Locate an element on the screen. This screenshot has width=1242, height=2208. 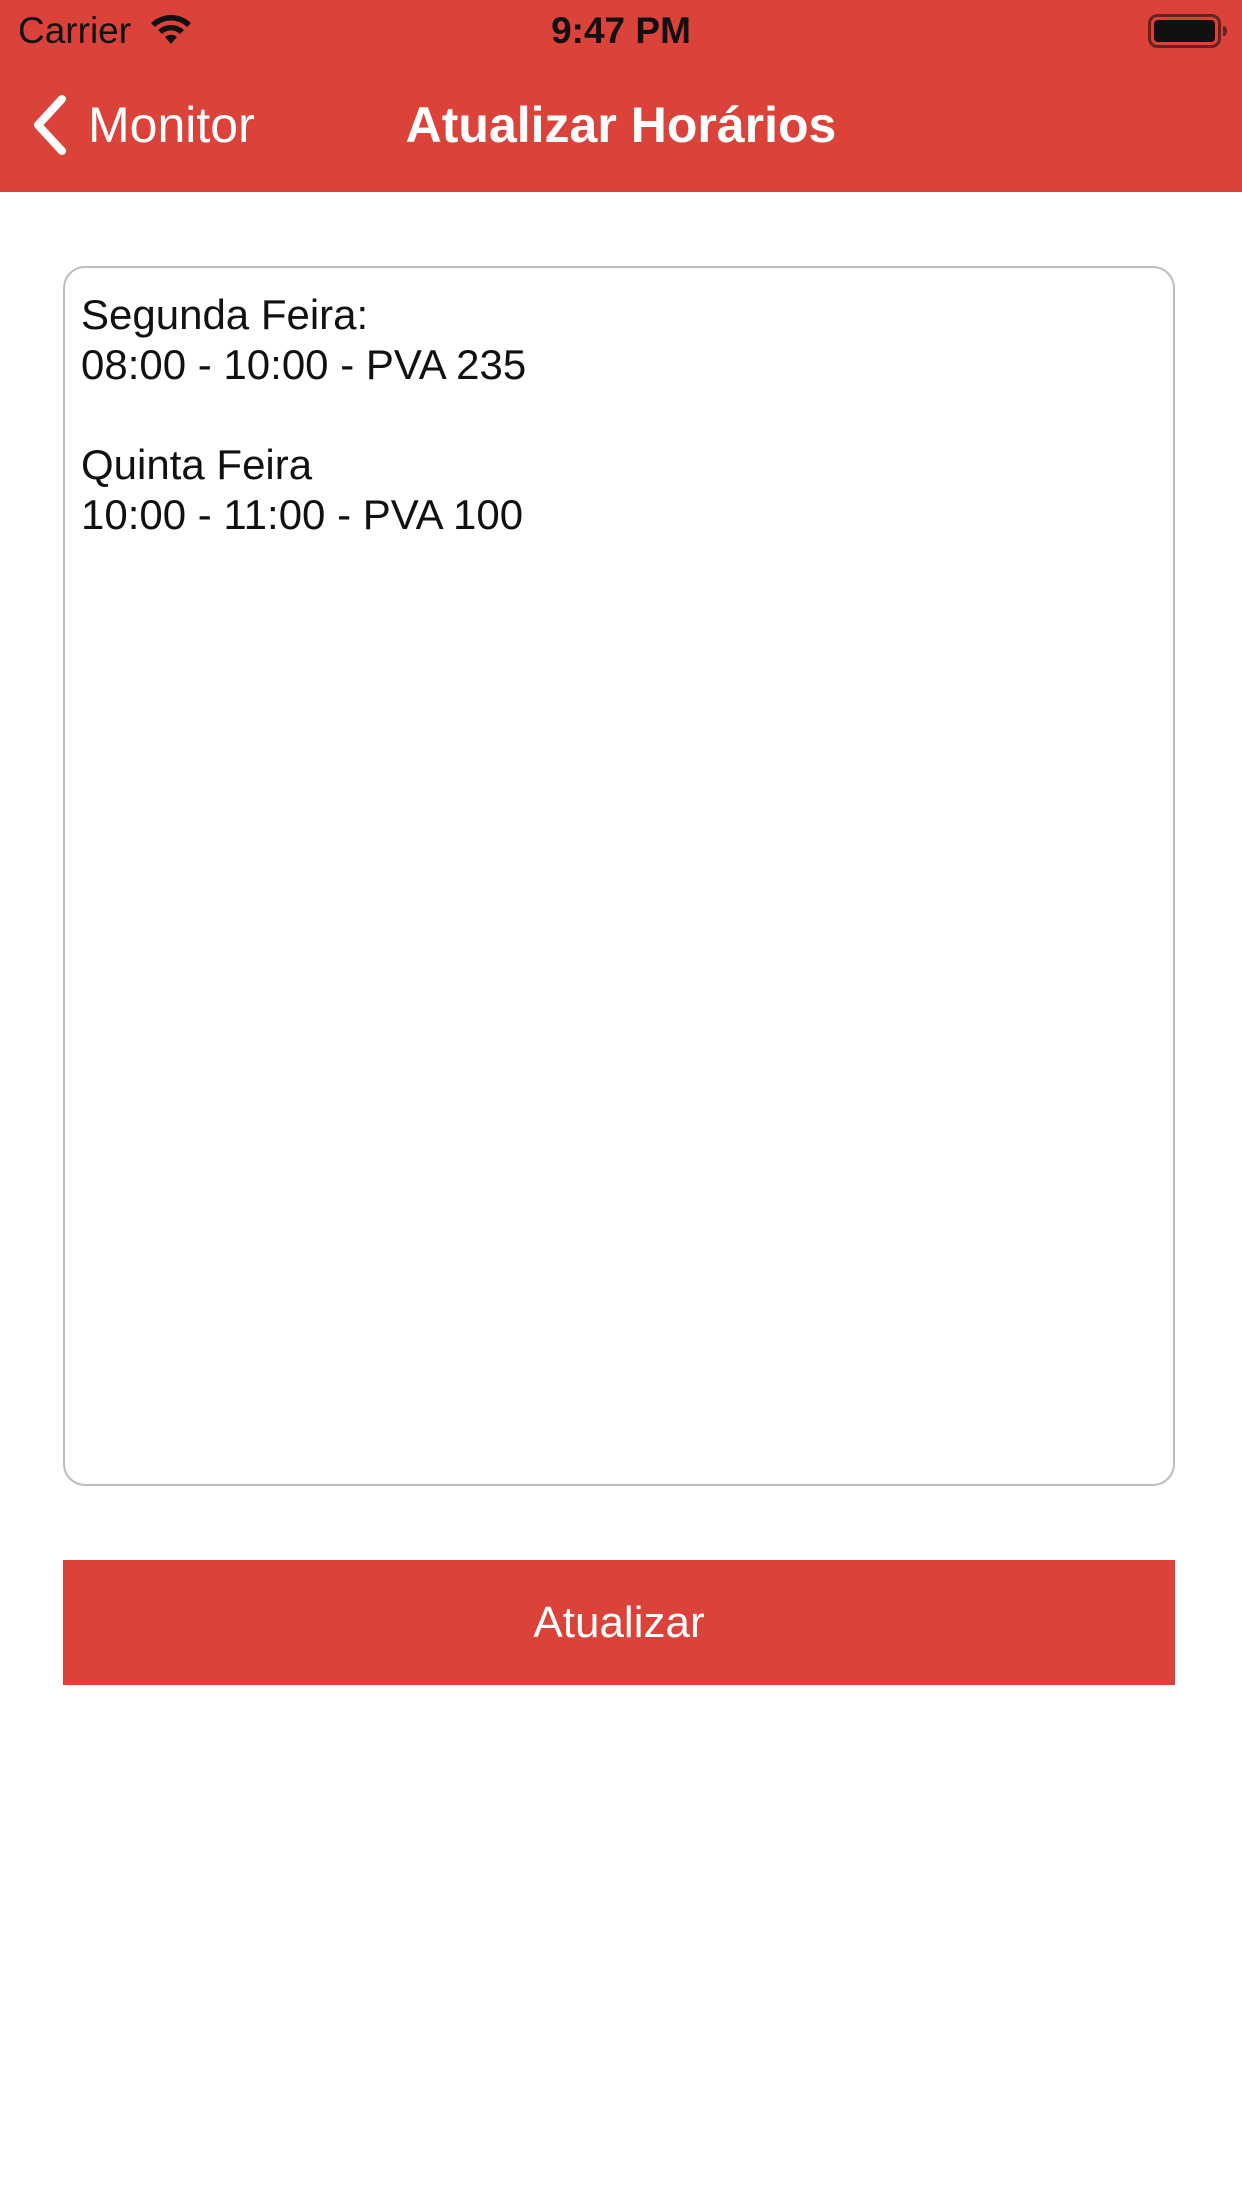
status-bar: Carrier 9:47 PM is located at coordinates (621, 31).